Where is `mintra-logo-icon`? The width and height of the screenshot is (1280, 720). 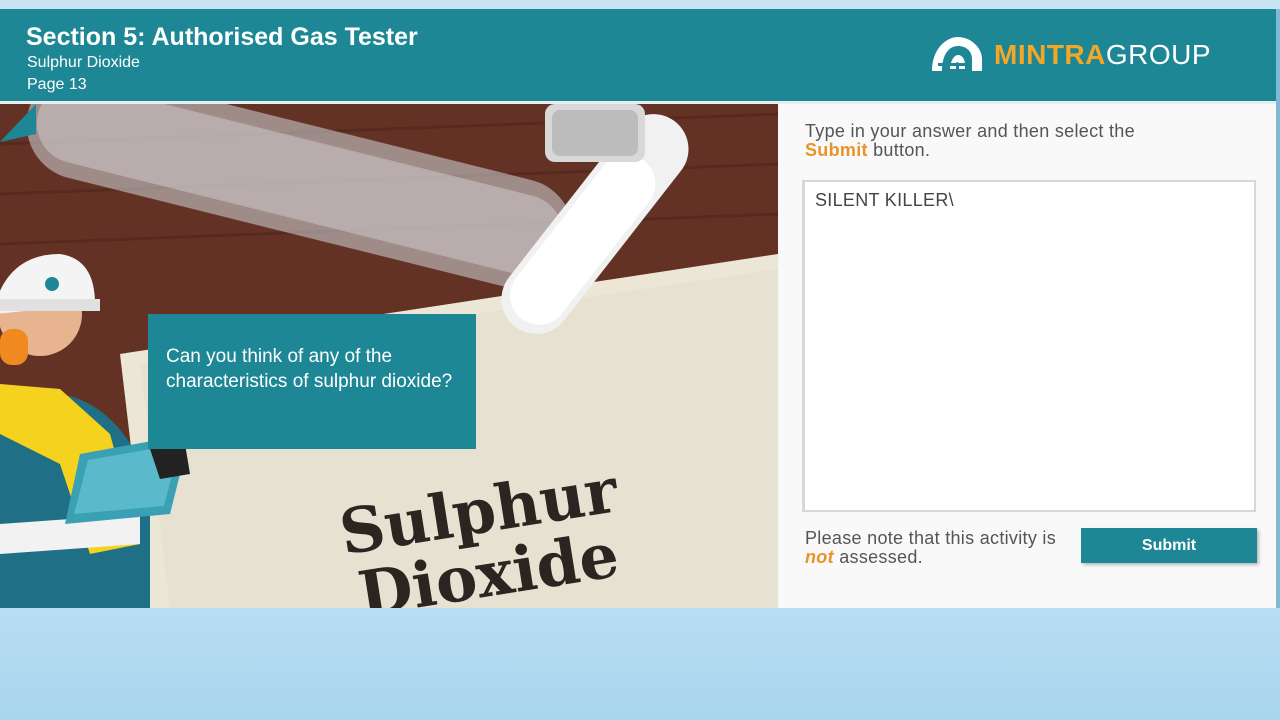
mintra-logo-icon is located at coordinates (957, 54).